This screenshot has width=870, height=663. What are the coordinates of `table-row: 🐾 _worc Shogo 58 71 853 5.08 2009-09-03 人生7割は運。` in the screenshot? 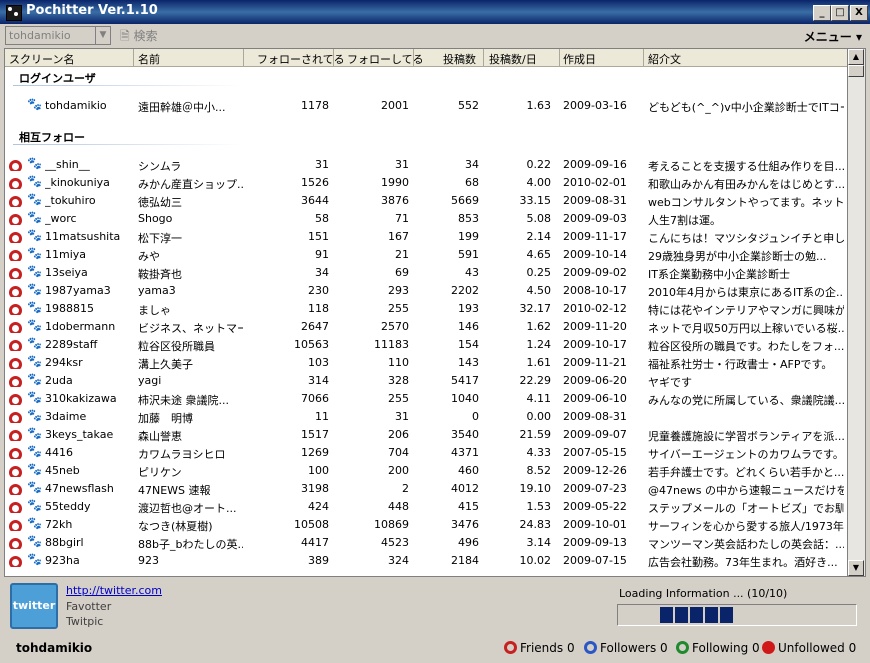 It's located at (427, 218).